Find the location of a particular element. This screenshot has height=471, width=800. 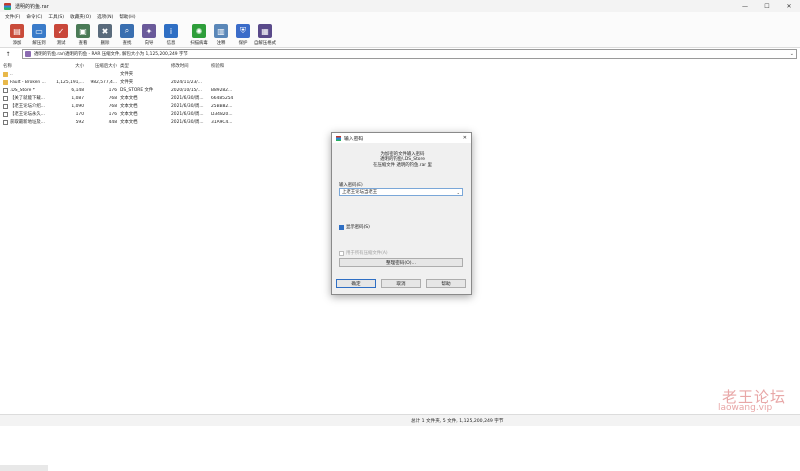

password-value: 上老王论坛当老王 is located at coordinates (360, 192).